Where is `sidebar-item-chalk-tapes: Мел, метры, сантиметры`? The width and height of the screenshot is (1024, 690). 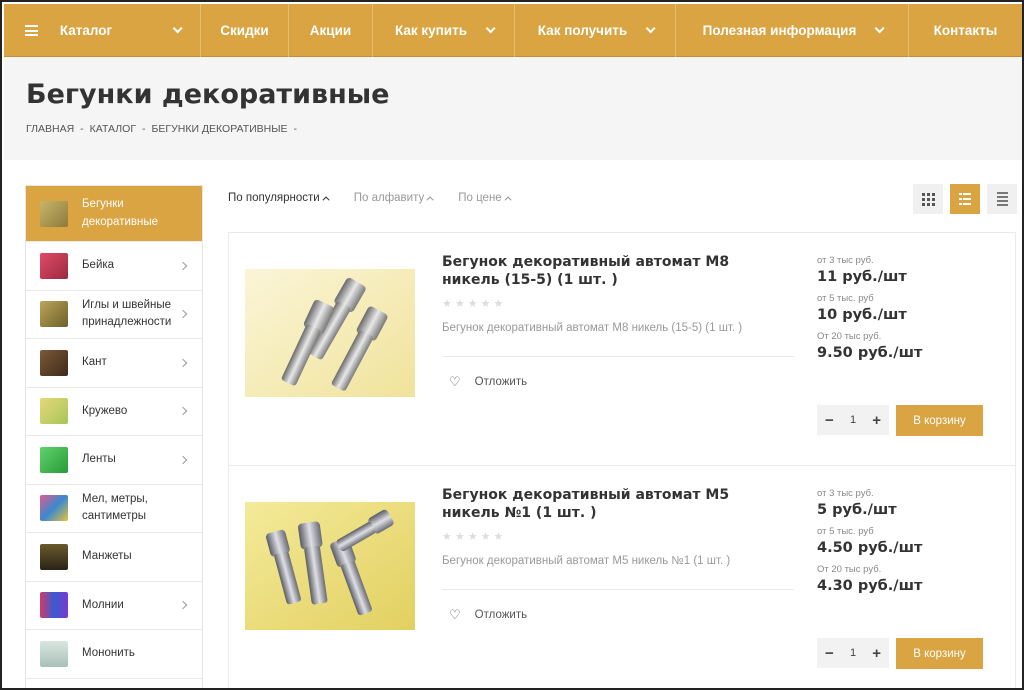
sidebar-item-chalk-tapes: Мел, метры, сантиметры is located at coordinates (114, 509).